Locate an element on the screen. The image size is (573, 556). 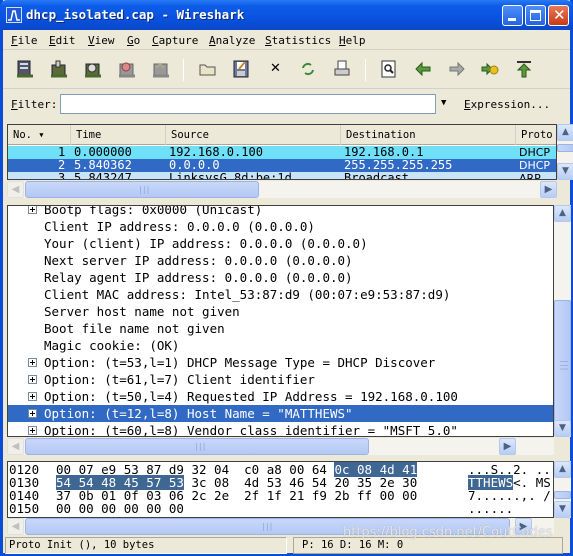
restart-capture-icon is located at coordinates (161, 70).